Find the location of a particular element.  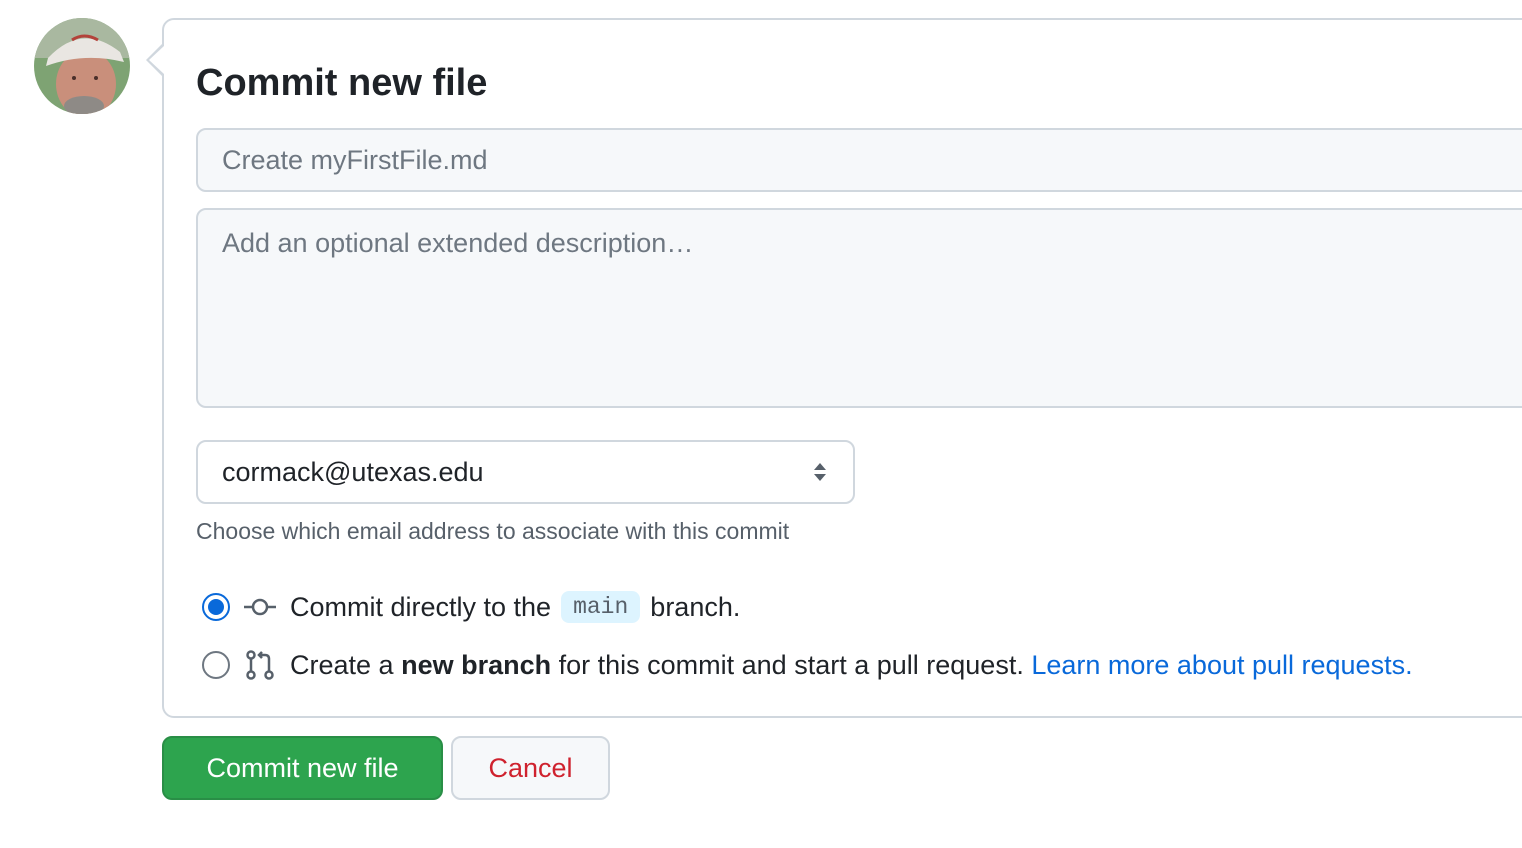

new-branch-radio is located at coordinates (216, 665).